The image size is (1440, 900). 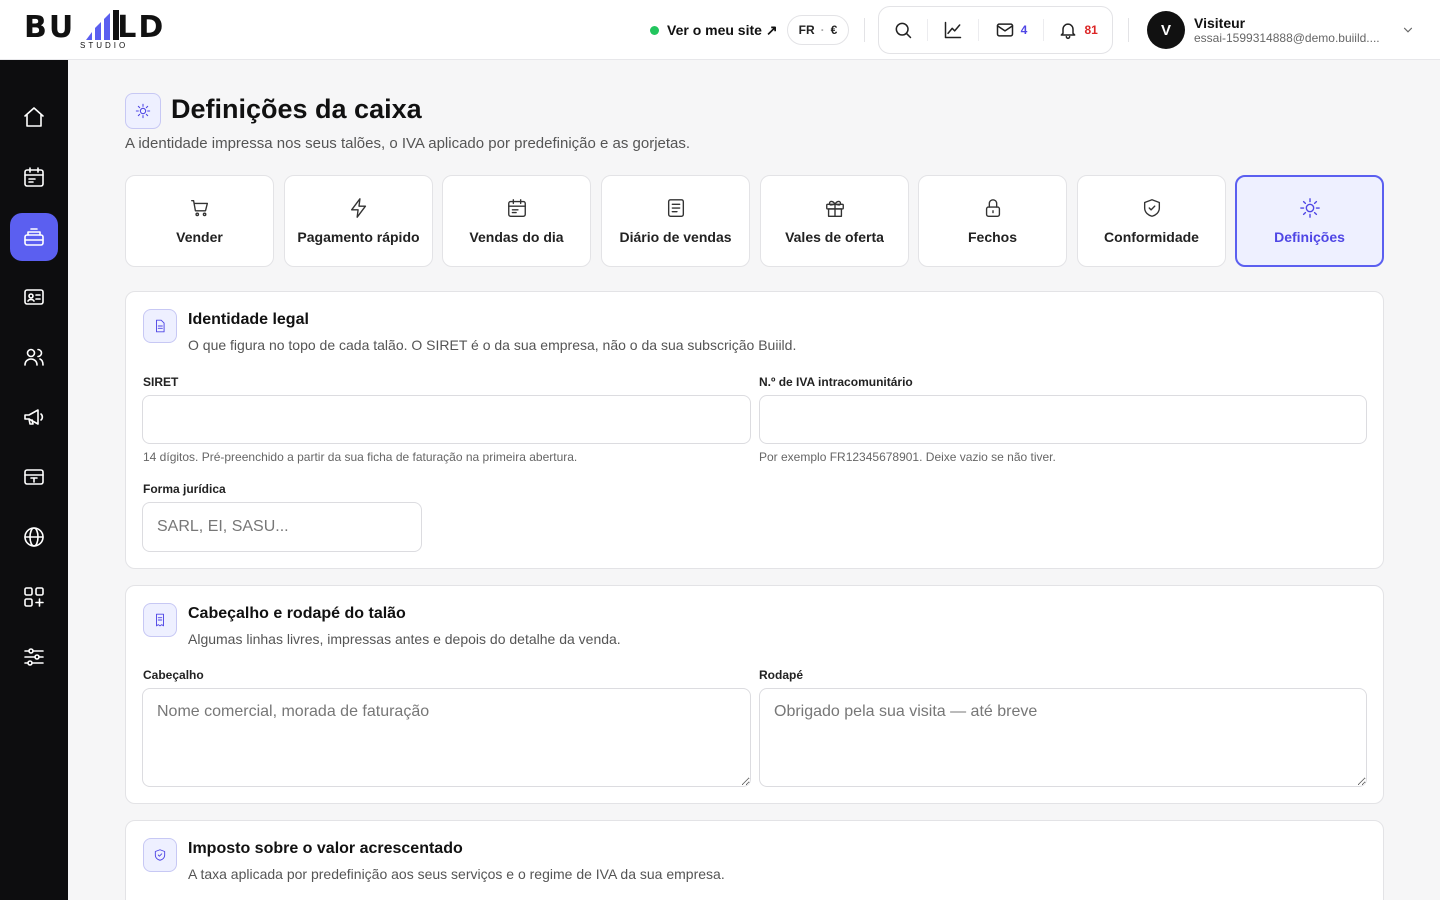 I want to click on vat-number-label: N.º de IVA intracomunitário, so click(x=836, y=382).